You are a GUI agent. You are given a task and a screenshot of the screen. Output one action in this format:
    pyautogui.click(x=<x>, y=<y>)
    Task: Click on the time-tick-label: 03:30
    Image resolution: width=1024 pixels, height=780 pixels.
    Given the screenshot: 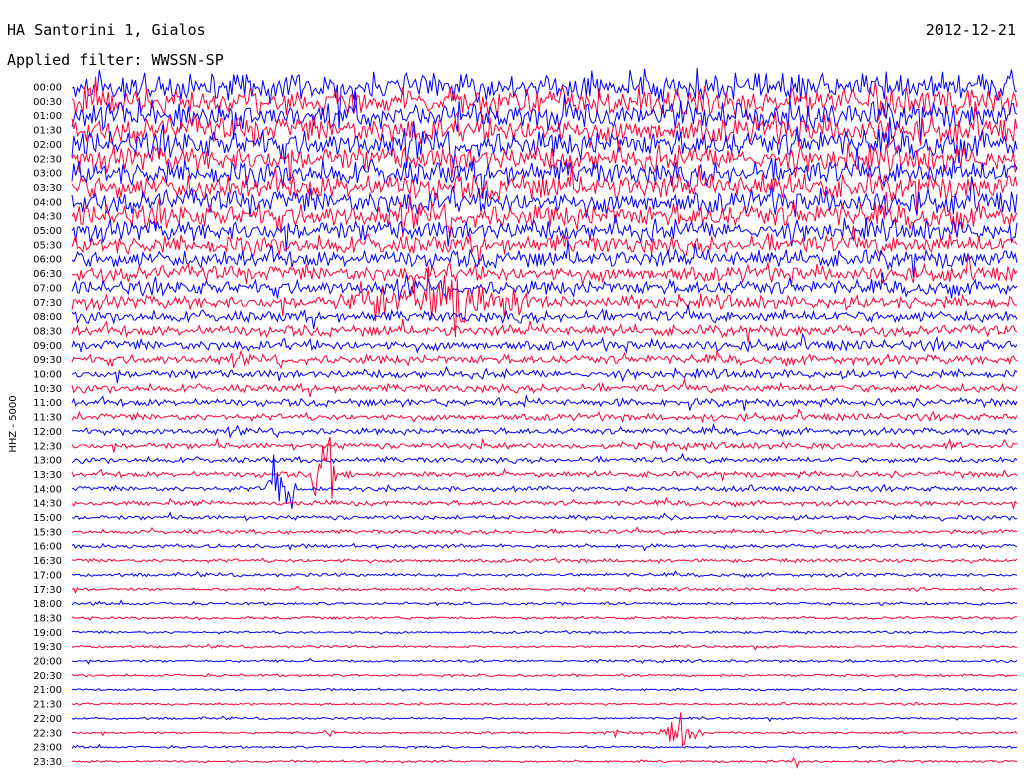 What is the action you would take?
    pyautogui.click(x=47, y=188)
    